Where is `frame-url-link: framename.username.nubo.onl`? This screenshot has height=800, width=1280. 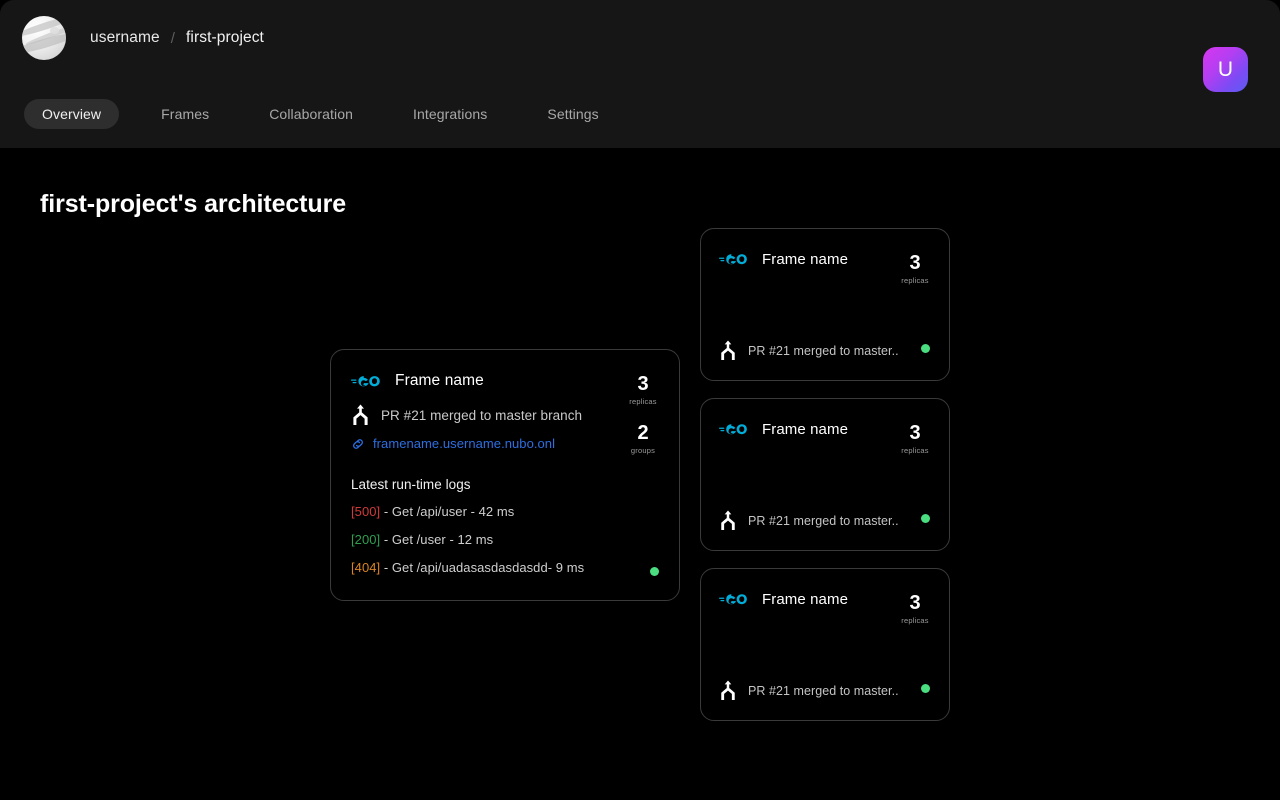 frame-url-link: framename.username.nubo.onl is located at coordinates (464, 443).